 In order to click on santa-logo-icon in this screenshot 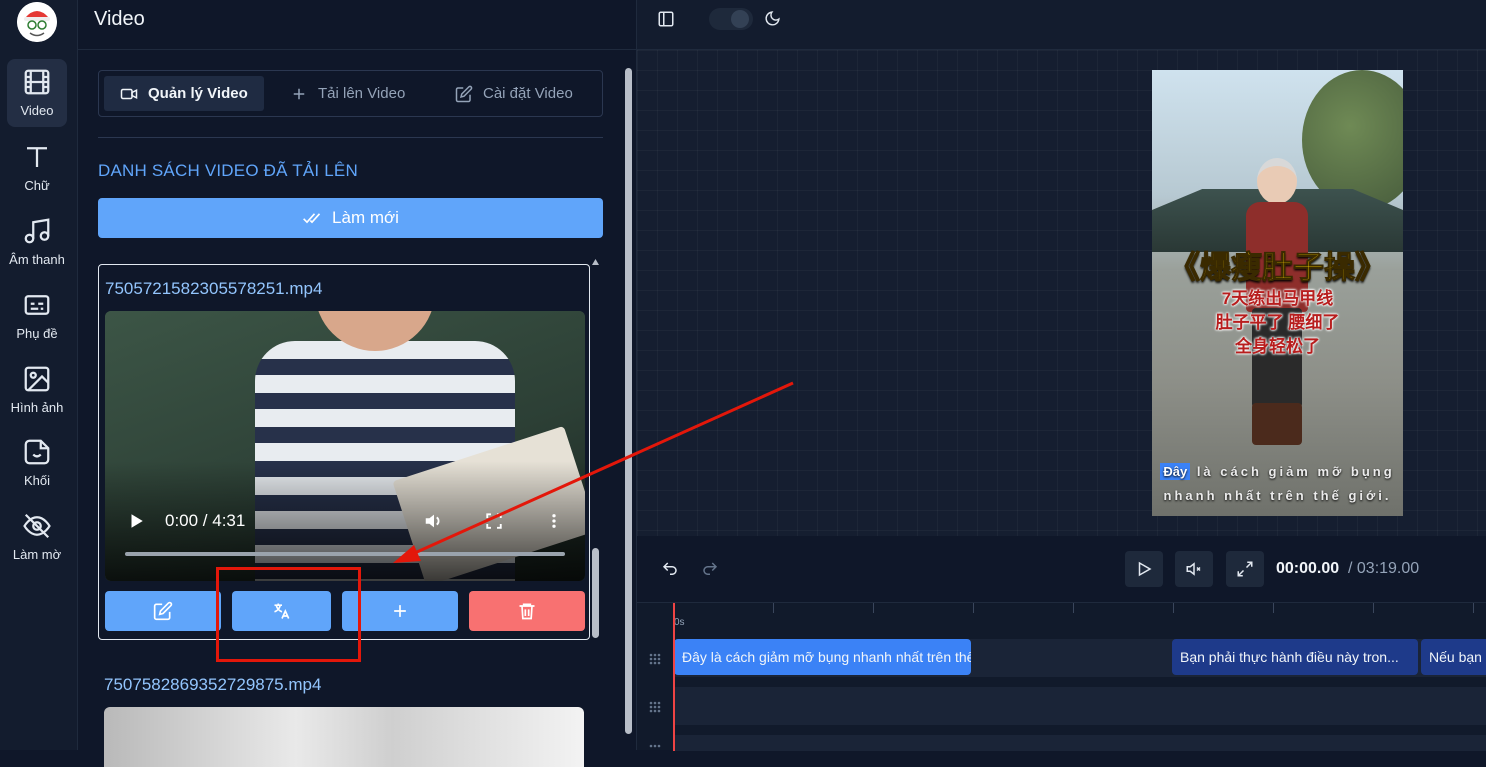, I will do `click(37, 22)`.